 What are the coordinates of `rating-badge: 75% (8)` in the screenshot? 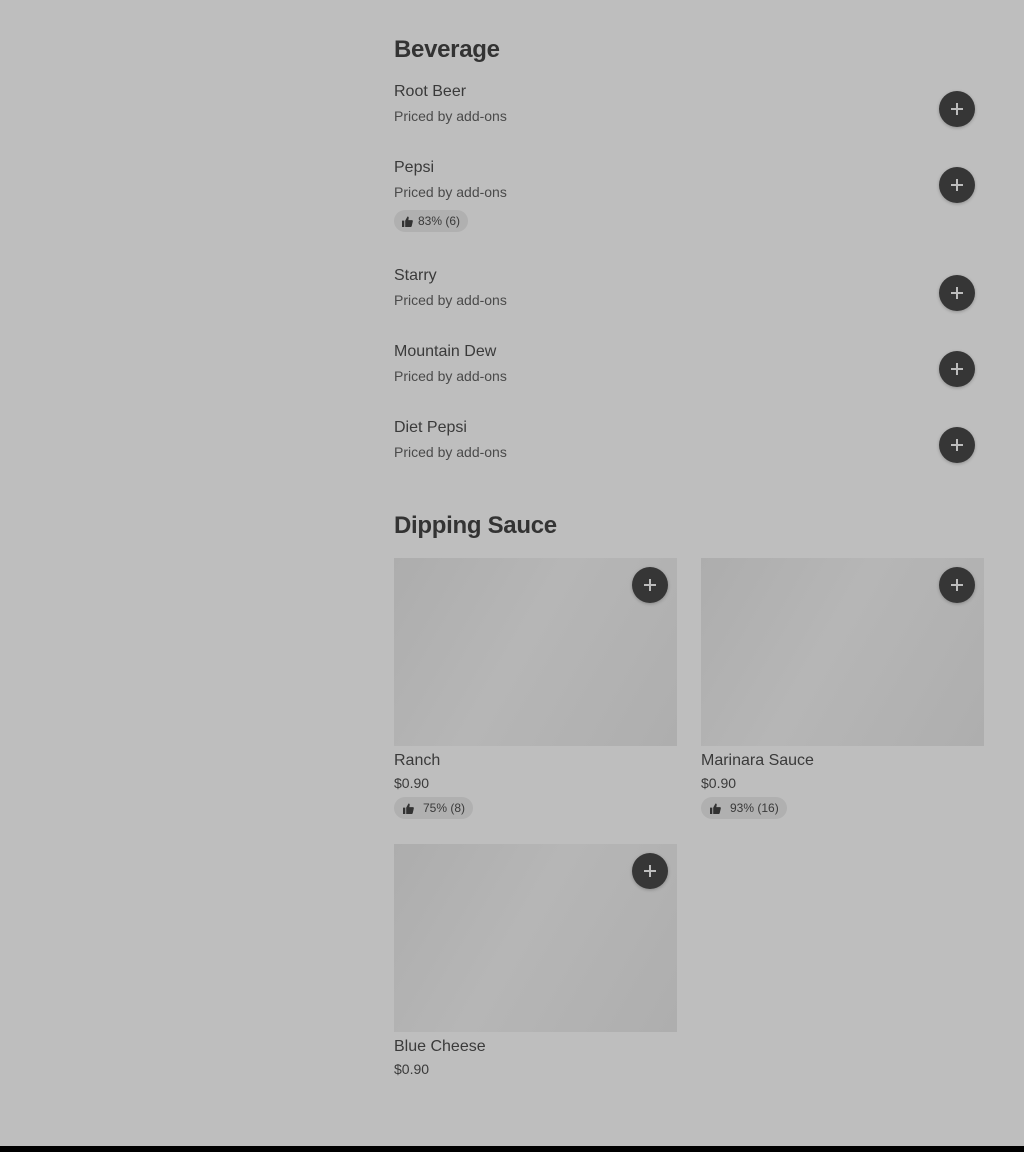 It's located at (434, 808).